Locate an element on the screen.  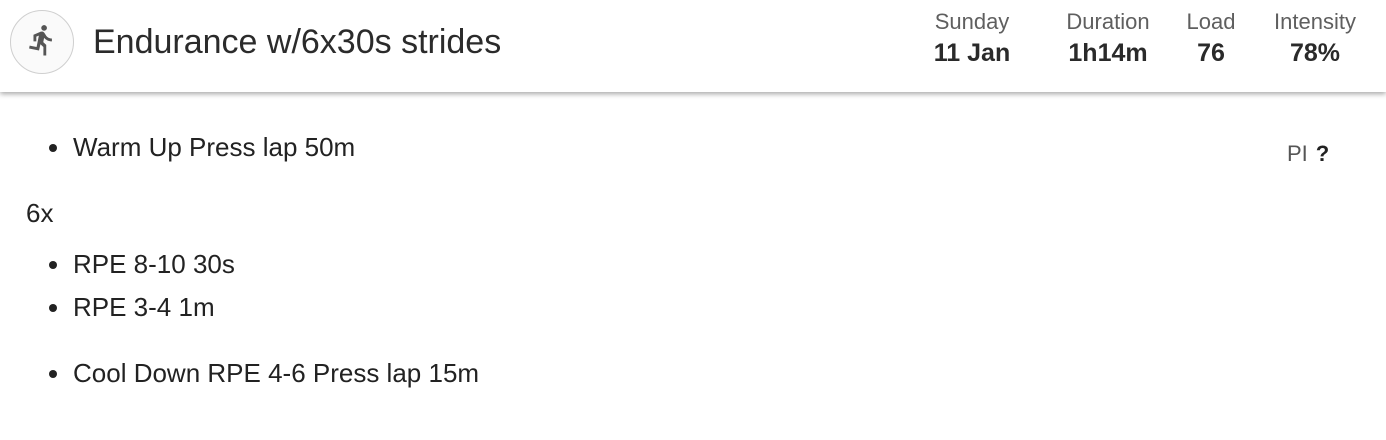
stat-day-value: 11 Jan is located at coordinates (972, 53).